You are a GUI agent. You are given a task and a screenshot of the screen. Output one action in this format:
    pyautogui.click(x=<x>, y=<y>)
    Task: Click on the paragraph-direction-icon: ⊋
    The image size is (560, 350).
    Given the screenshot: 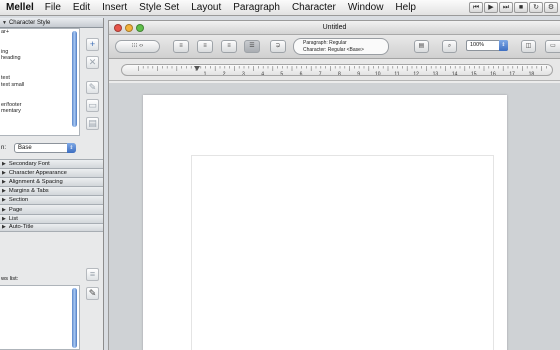 What is the action you would take?
    pyautogui.click(x=278, y=46)
    